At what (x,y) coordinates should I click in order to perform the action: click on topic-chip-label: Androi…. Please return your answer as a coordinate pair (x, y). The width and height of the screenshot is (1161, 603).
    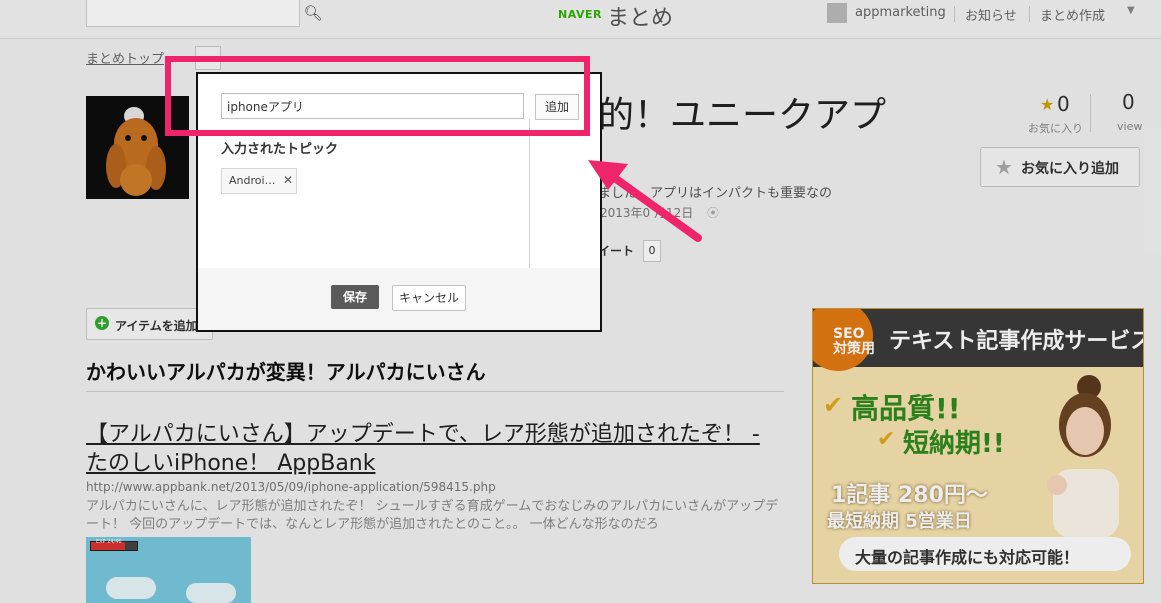
    Looking at the image, I should click on (252, 180).